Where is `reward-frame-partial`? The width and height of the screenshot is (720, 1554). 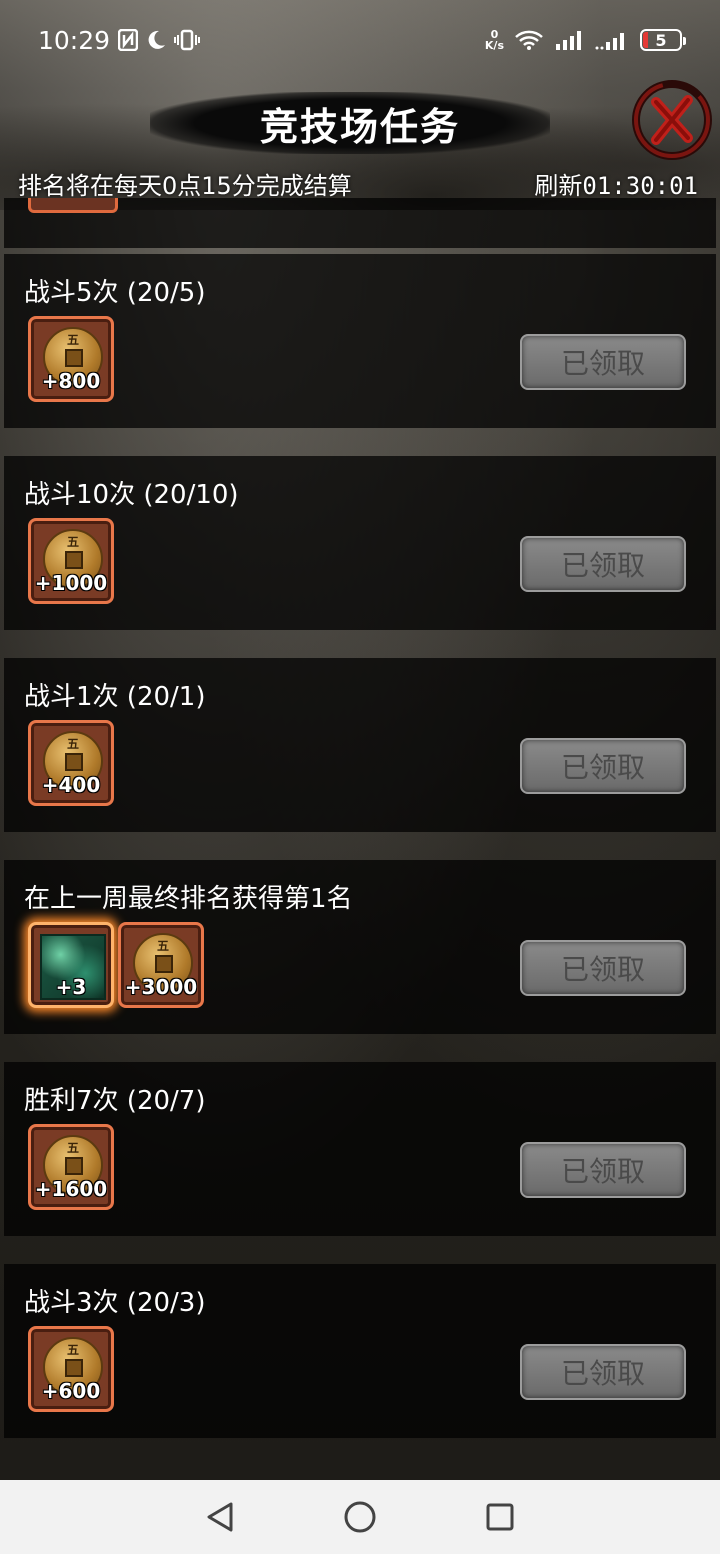 reward-frame-partial is located at coordinates (73, 205).